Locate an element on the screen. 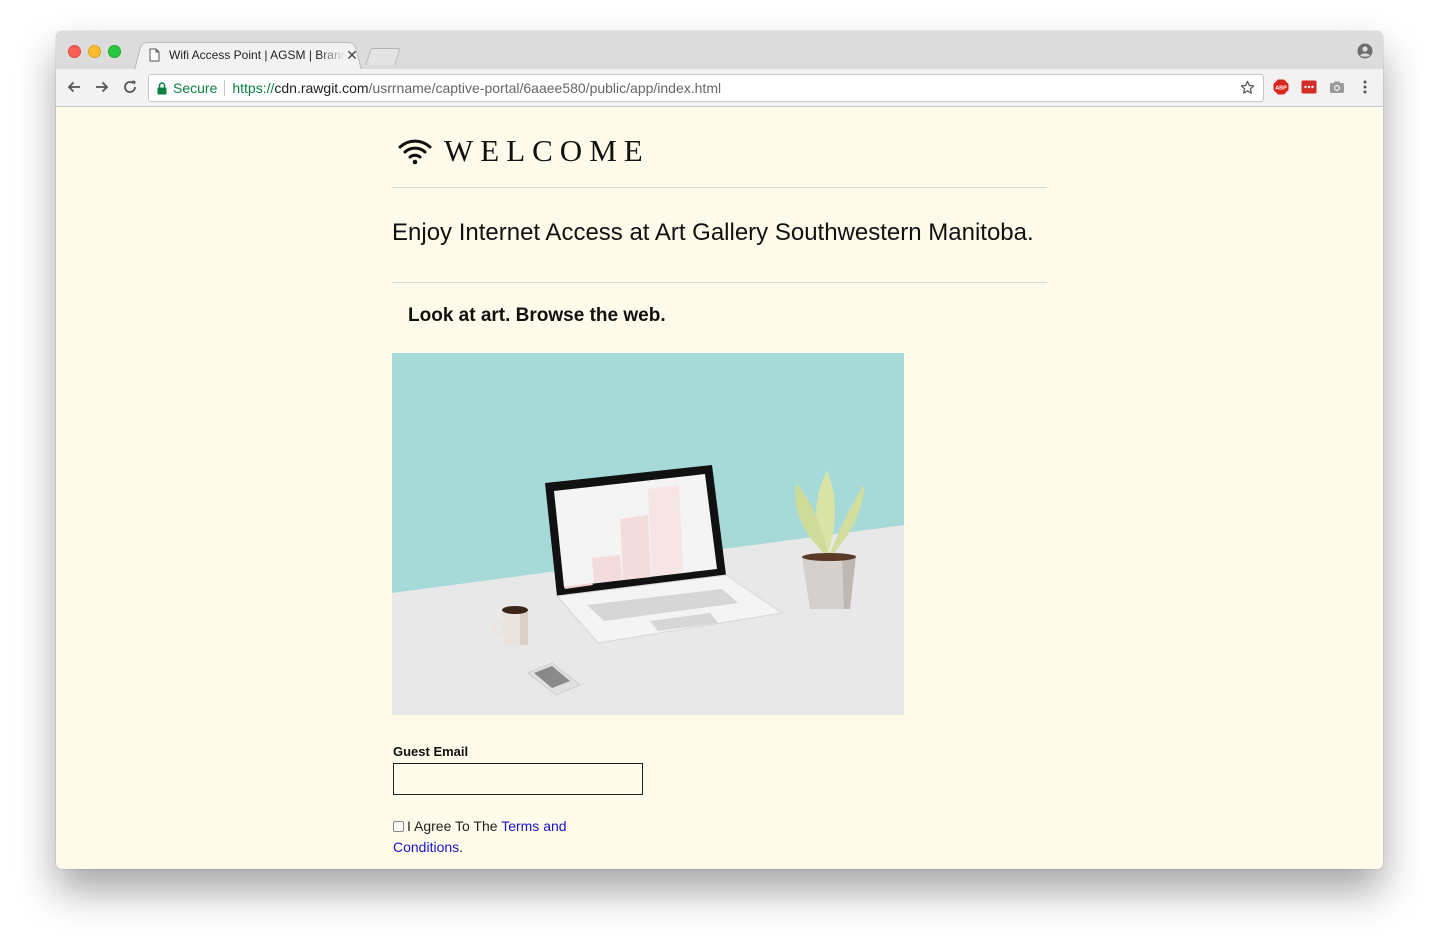  tab-title: Wifi Access Point | AGSM | Brandon is located at coordinates (257, 55).